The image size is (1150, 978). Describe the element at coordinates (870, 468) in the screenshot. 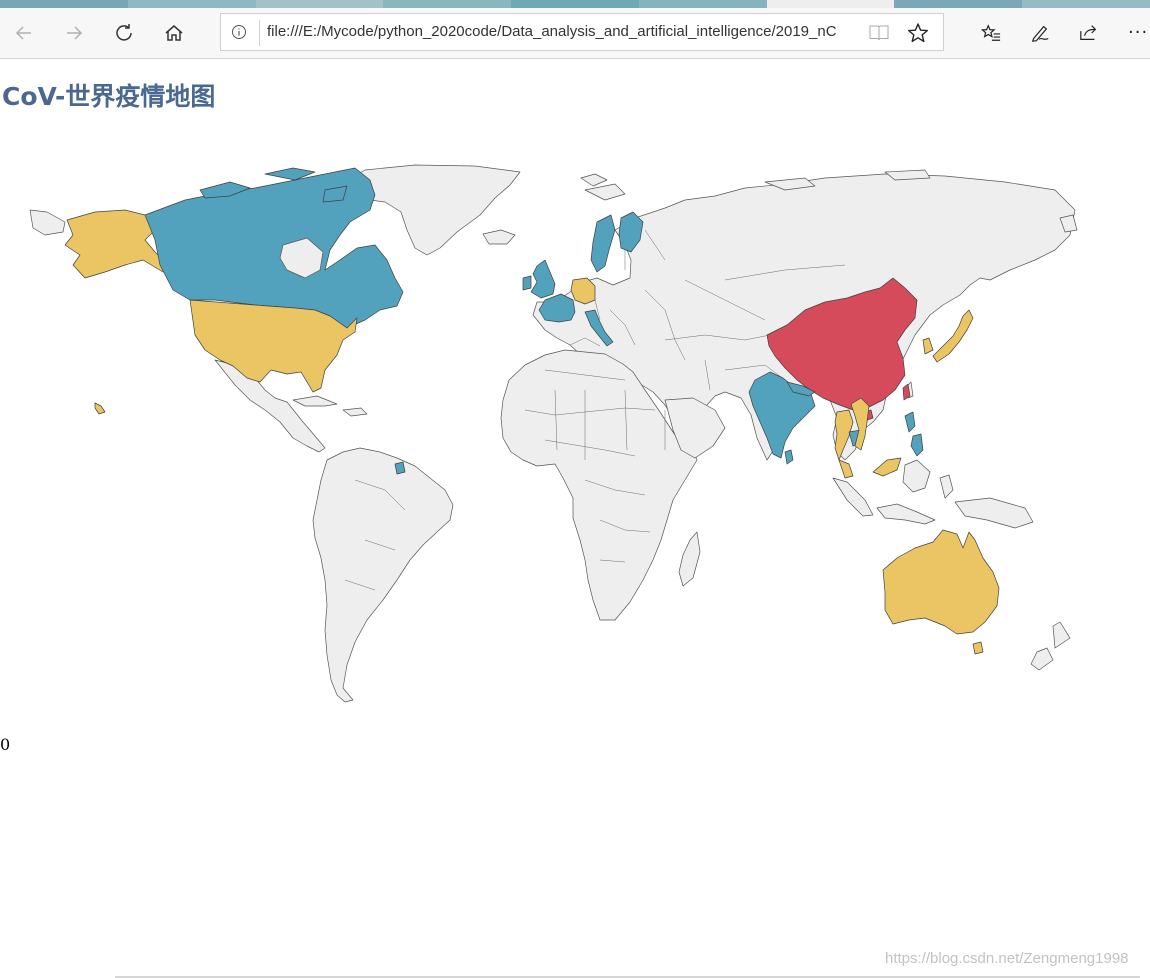

I see `country-malaysia` at that location.